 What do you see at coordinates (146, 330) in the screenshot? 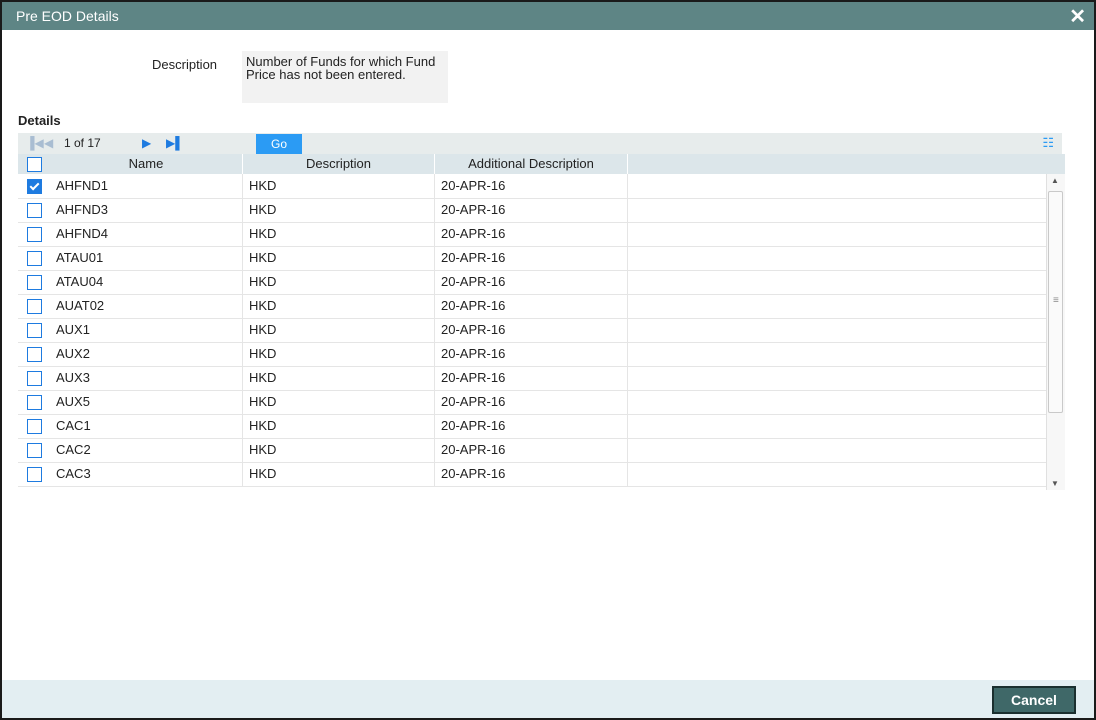
I see `cell-name: AUX1` at bounding box center [146, 330].